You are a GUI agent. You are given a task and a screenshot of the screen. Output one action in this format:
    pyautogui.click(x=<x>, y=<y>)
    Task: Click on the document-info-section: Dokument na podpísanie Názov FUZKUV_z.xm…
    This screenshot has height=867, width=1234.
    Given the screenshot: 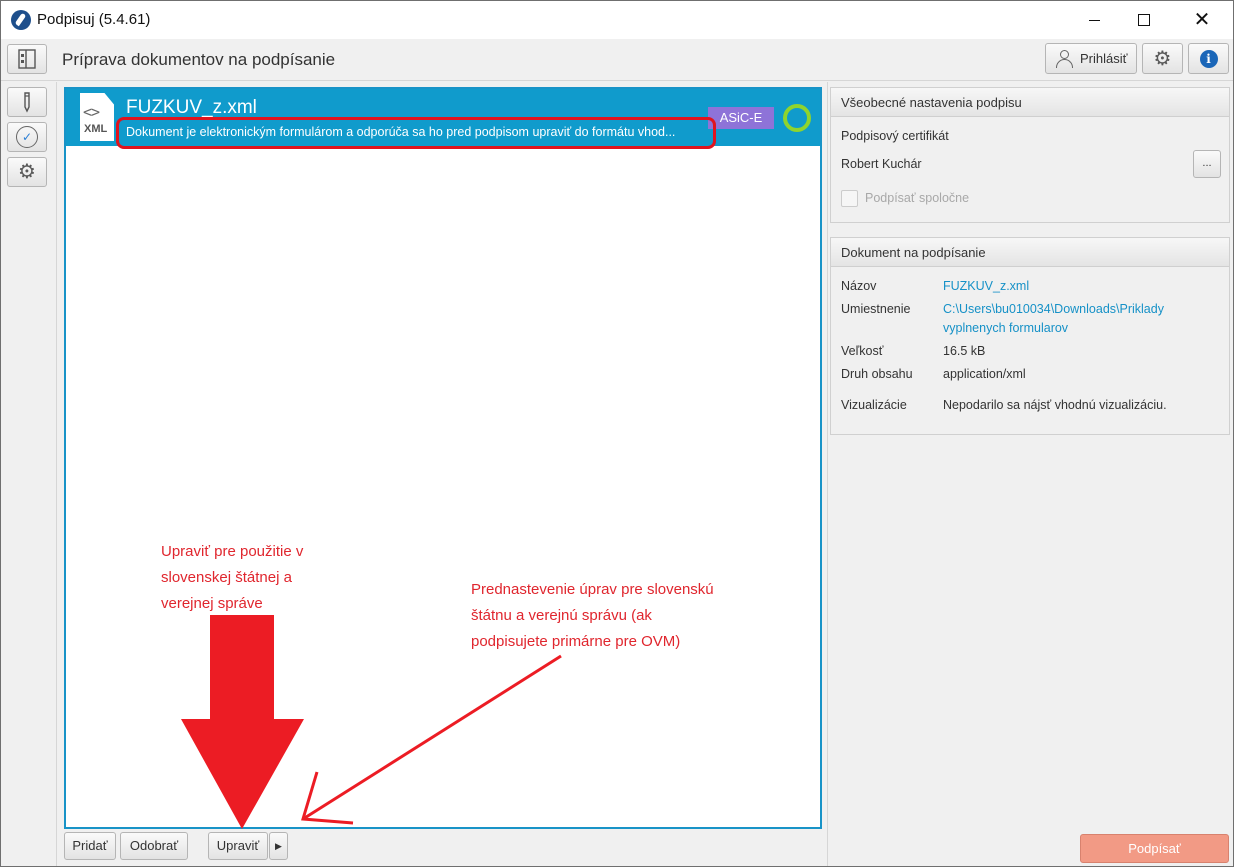 What is the action you would take?
    pyautogui.click(x=1030, y=336)
    